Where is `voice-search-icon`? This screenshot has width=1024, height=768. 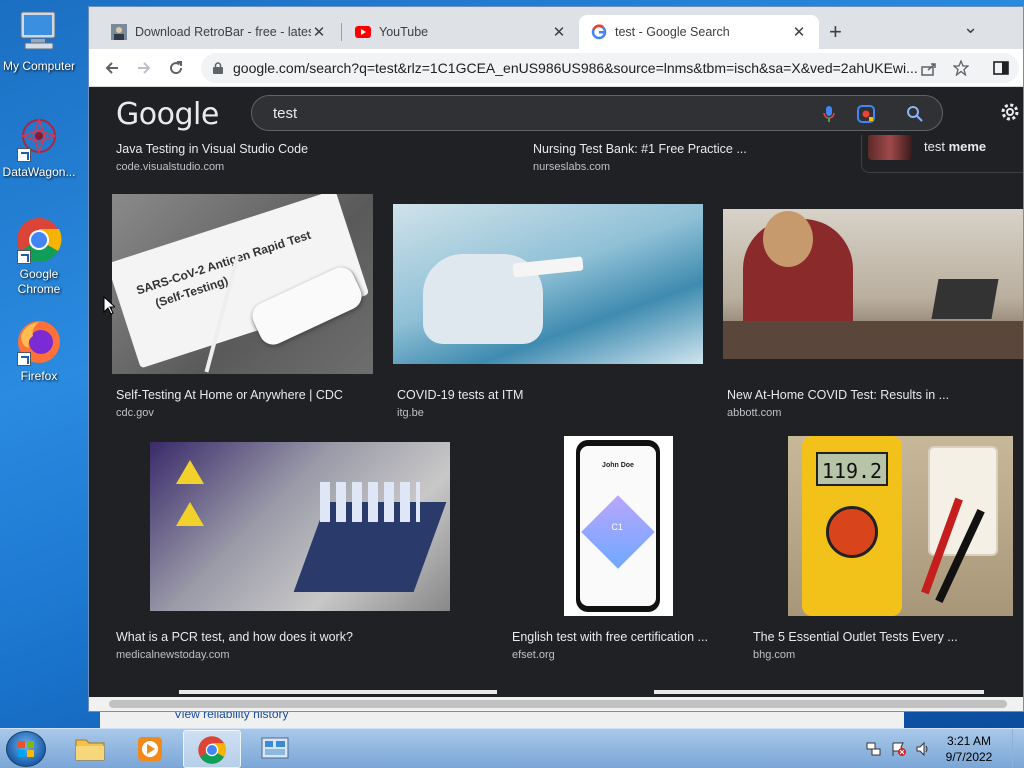 voice-search-icon is located at coordinates (829, 114).